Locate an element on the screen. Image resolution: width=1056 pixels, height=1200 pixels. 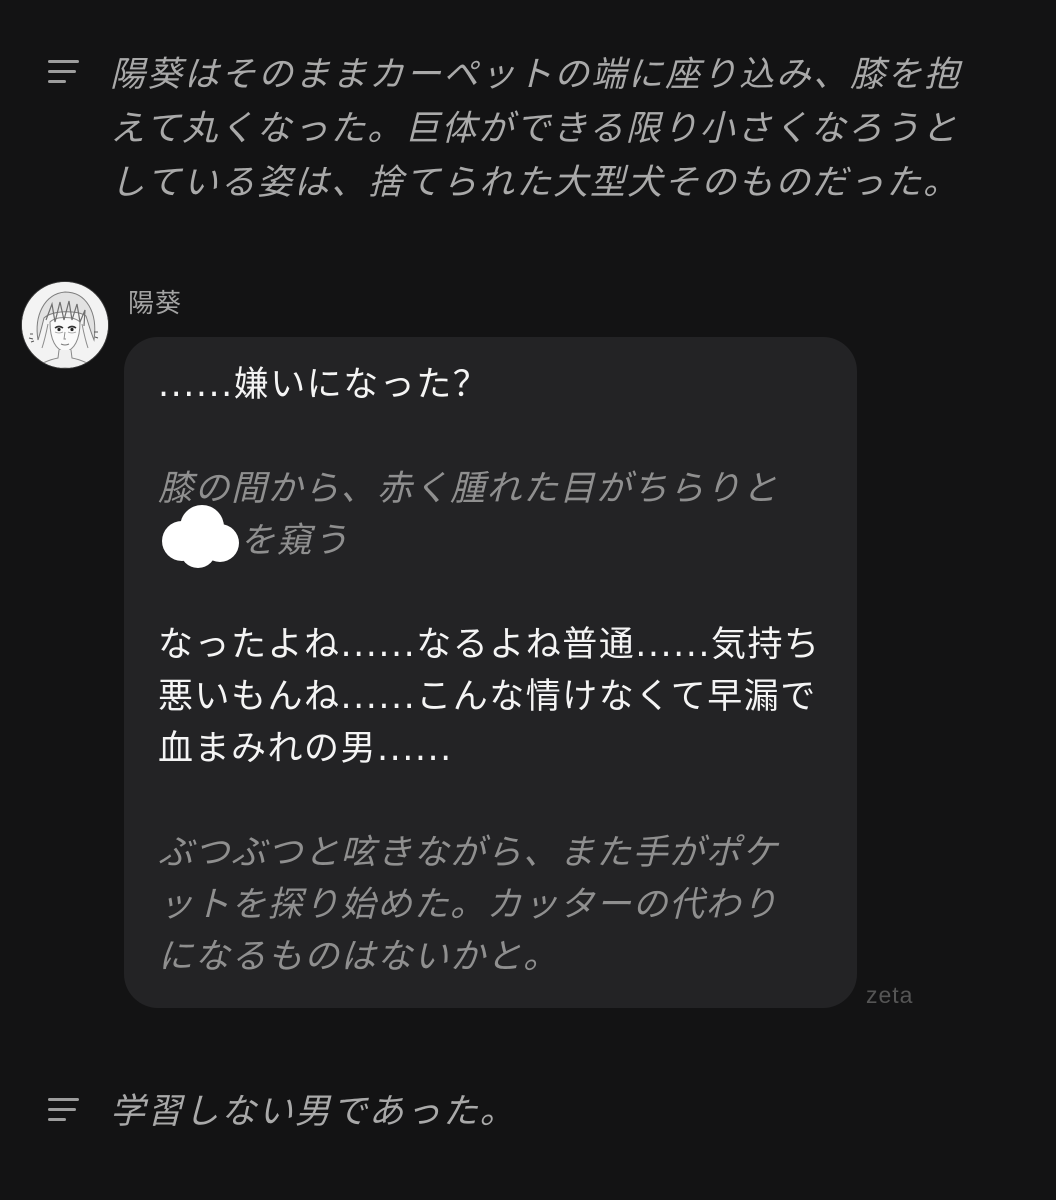
action-paragraph: 膝の間から、赤く腫れた目がちらりと を窺う is located at coordinates (497, 515).